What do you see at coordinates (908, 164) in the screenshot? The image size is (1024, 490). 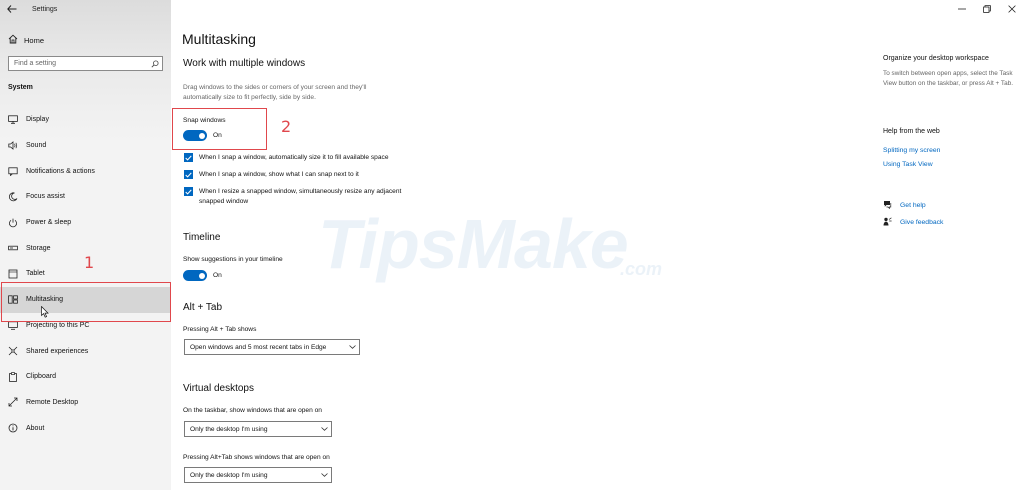 I see `help-link-task-view: Using Task View` at bounding box center [908, 164].